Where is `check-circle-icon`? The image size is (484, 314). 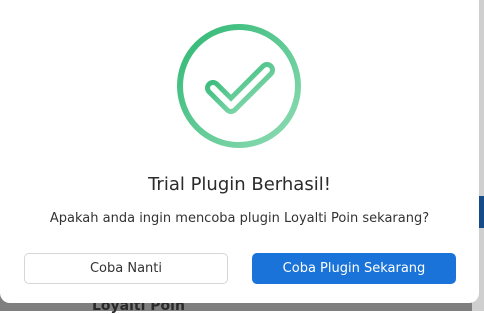
check-circle-icon is located at coordinates (239, 86).